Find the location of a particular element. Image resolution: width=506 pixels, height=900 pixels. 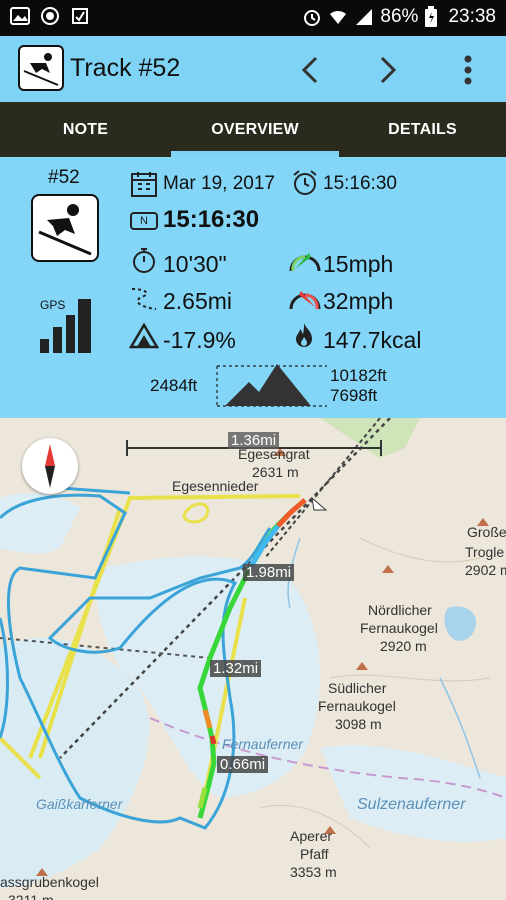

alarm-clock-icon is located at coordinates (305, 182).